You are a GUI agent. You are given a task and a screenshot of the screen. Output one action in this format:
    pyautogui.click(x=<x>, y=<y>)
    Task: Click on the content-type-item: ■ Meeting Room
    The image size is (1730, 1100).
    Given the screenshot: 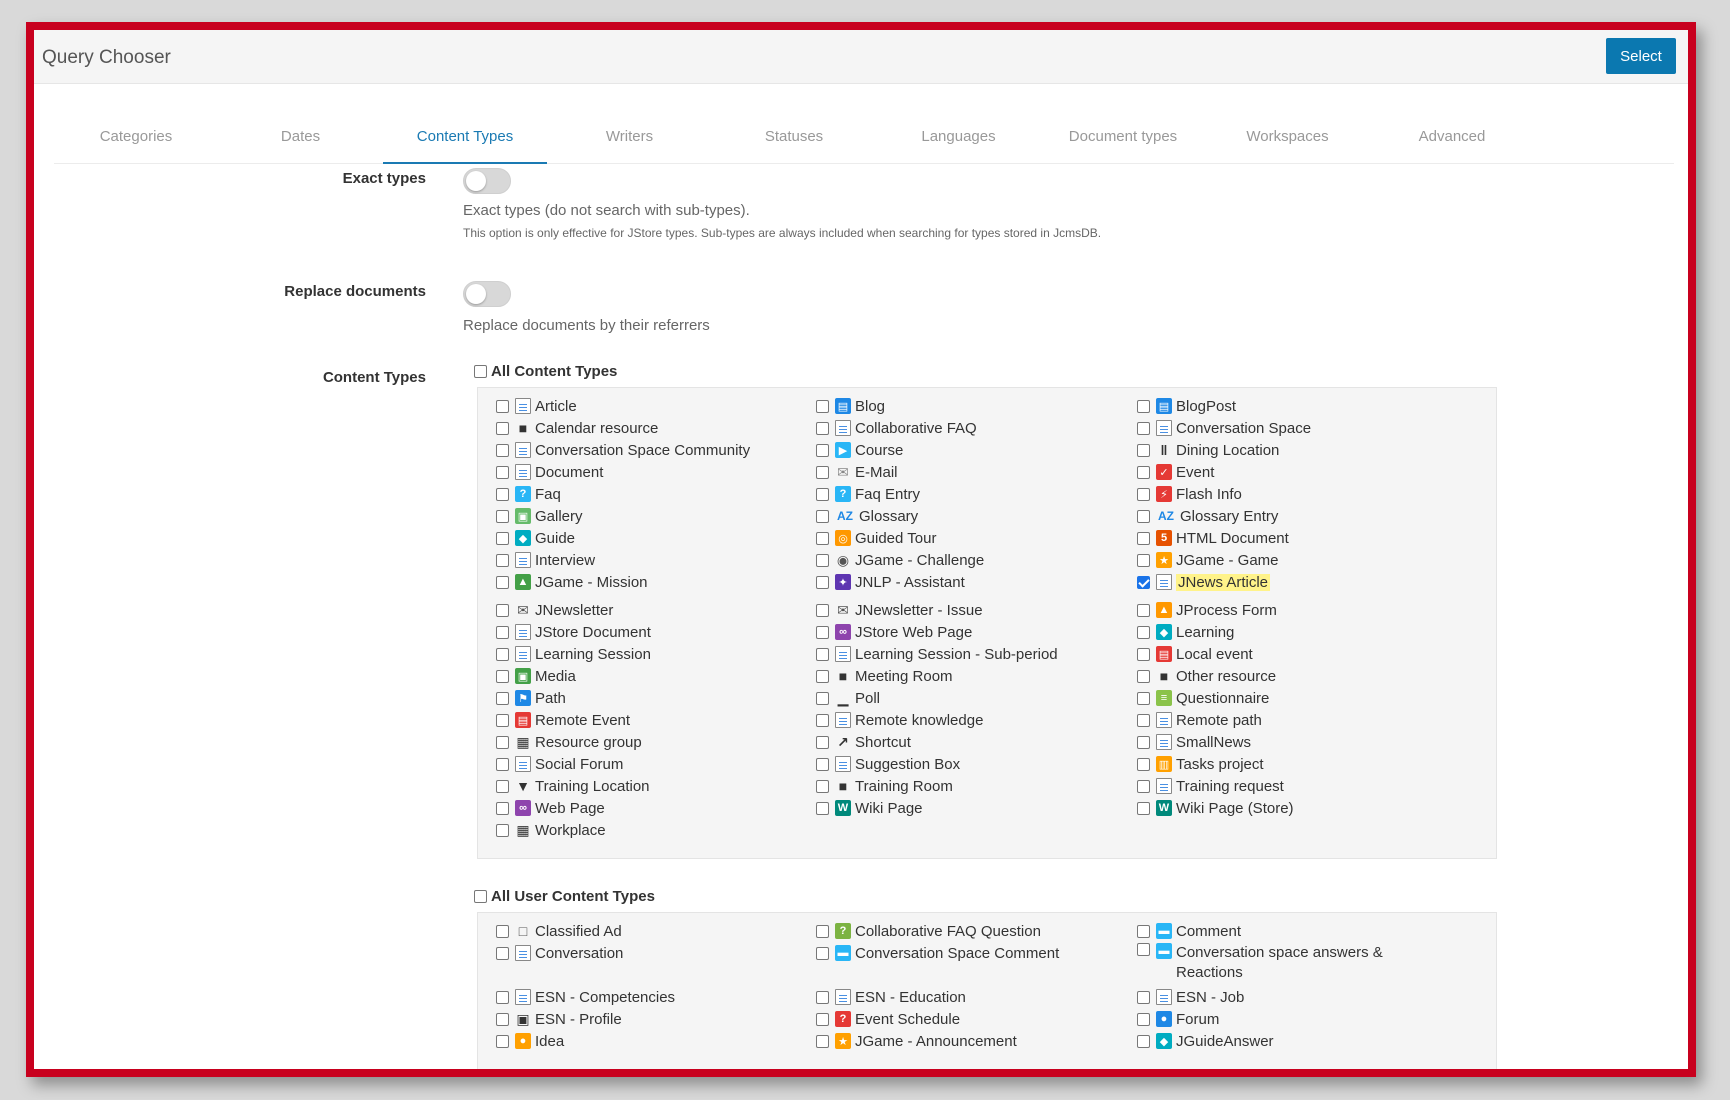 What is the action you would take?
    pyautogui.click(x=884, y=676)
    